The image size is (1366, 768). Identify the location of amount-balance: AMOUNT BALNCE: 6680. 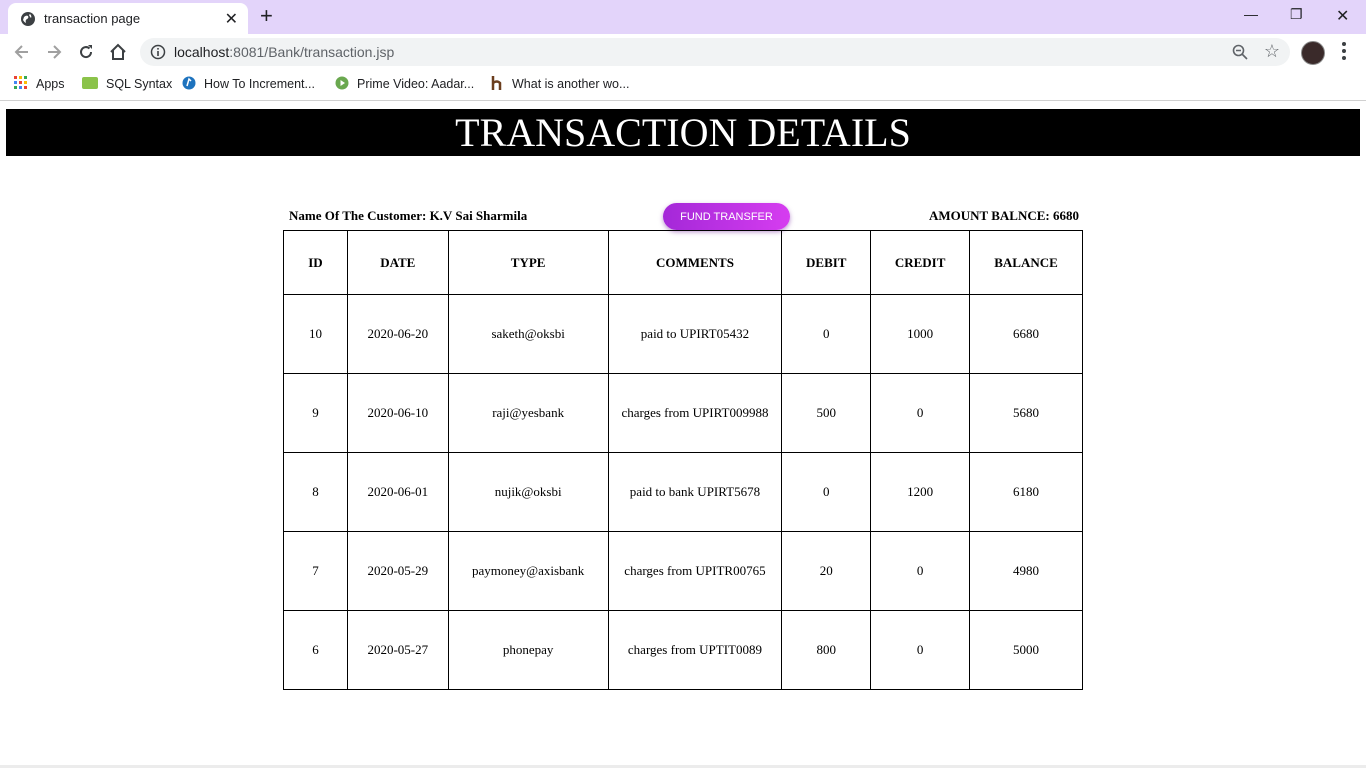
(1004, 215).